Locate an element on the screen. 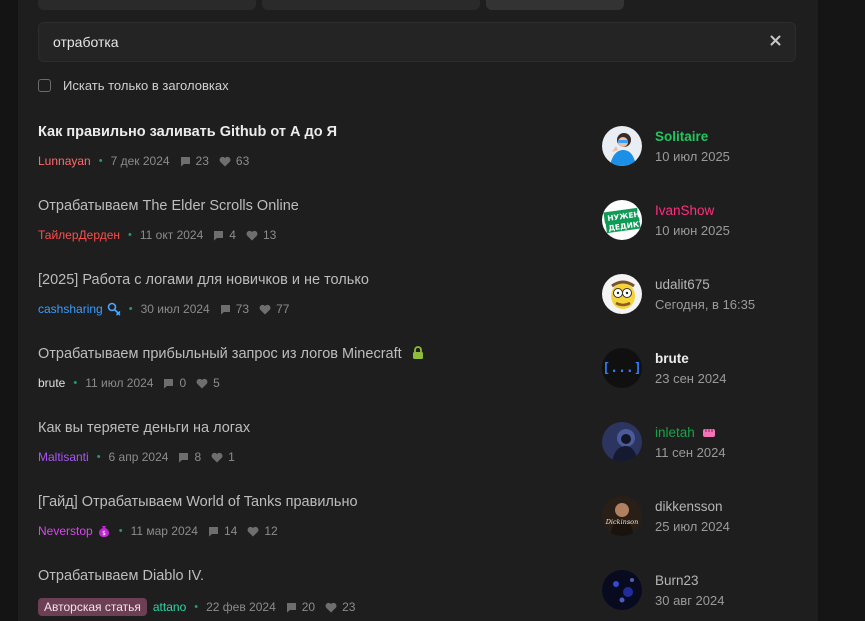 The height and width of the screenshot is (621, 865). last-user: Burn23 is located at coordinates (689, 581).